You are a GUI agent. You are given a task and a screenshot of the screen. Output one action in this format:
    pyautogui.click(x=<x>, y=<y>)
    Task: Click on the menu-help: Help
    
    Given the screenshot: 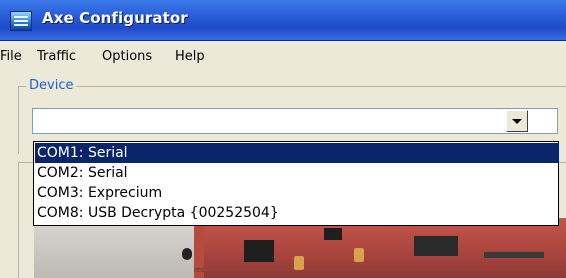 What is the action you would take?
    pyautogui.click(x=190, y=56)
    